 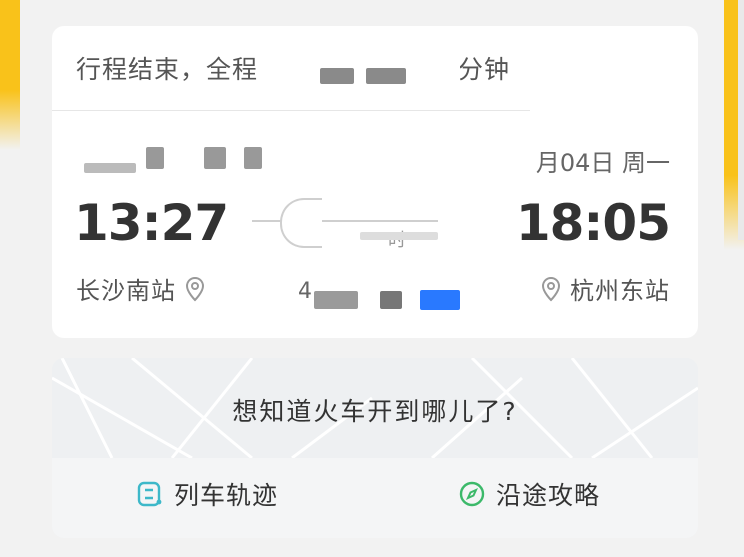 What do you see at coordinates (399, 236) in the screenshot?
I see `redacted-duration-label` at bounding box center [399, 236].